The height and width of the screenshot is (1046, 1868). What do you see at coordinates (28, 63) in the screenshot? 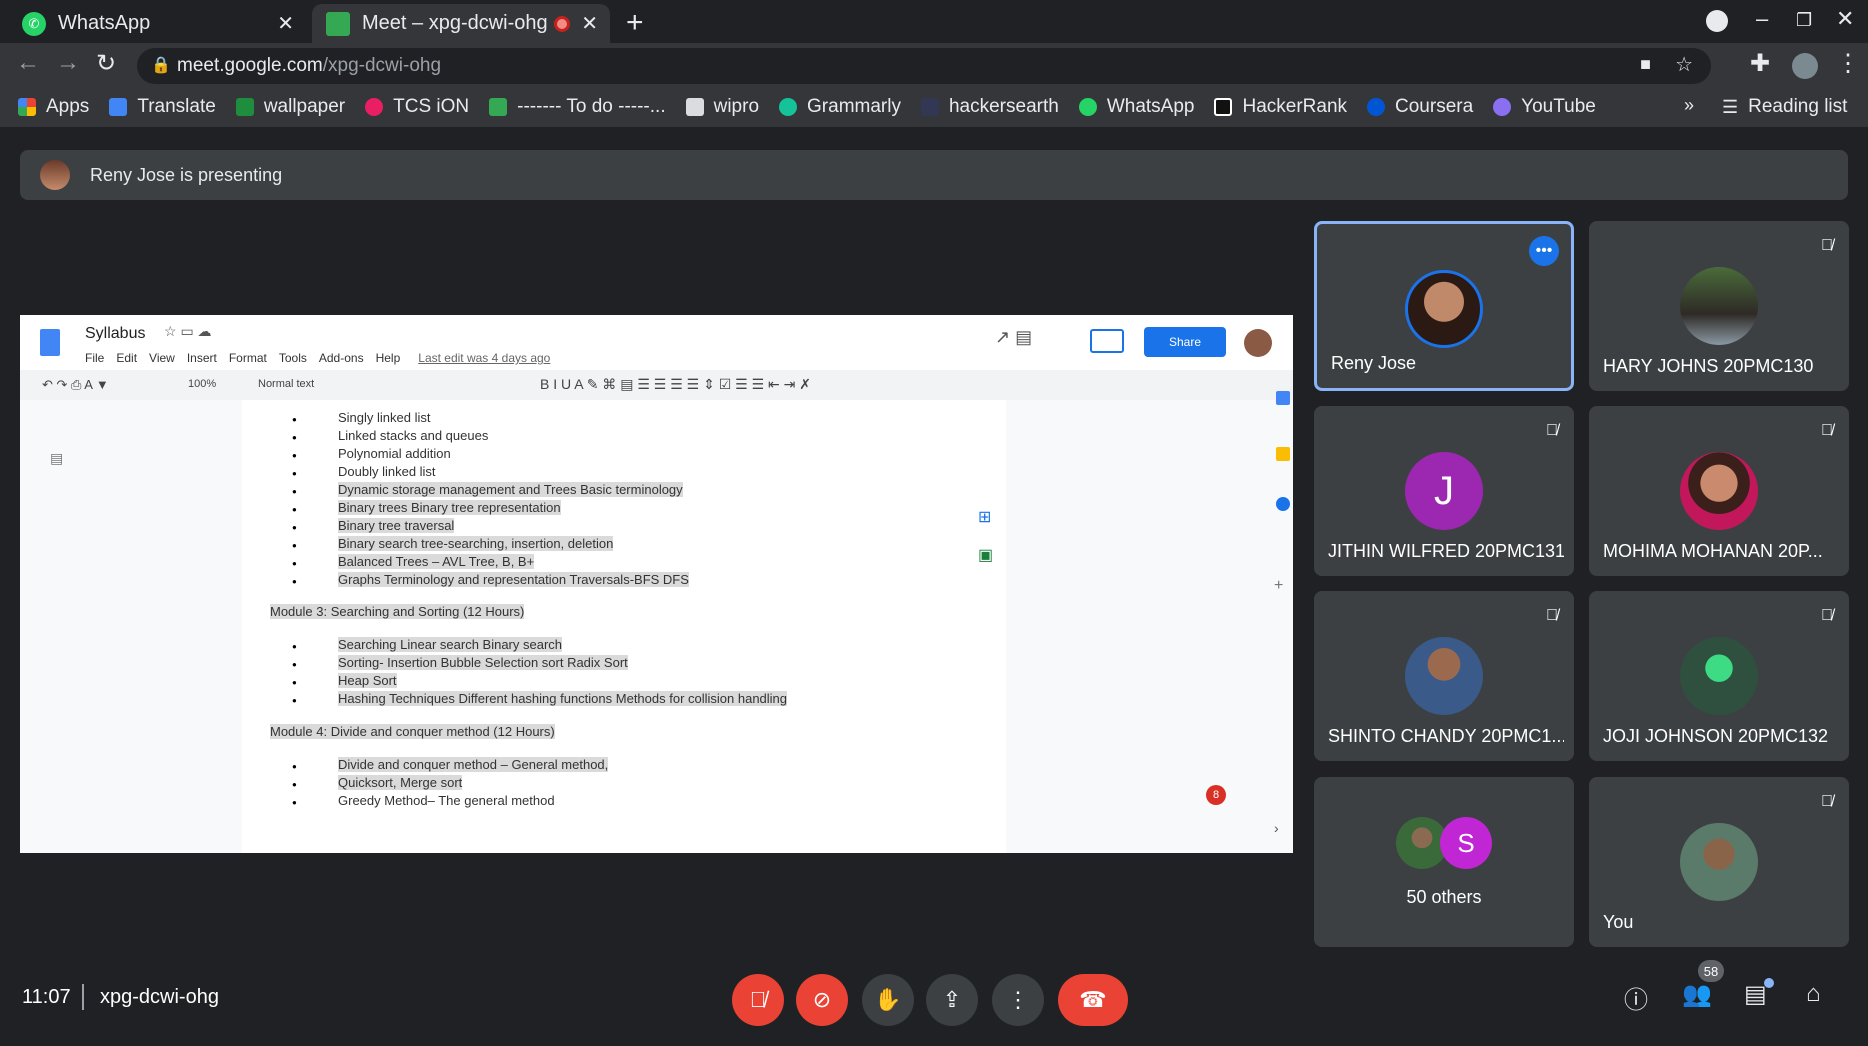
I see `back-icon: ←` at bounding box center [28, 63].